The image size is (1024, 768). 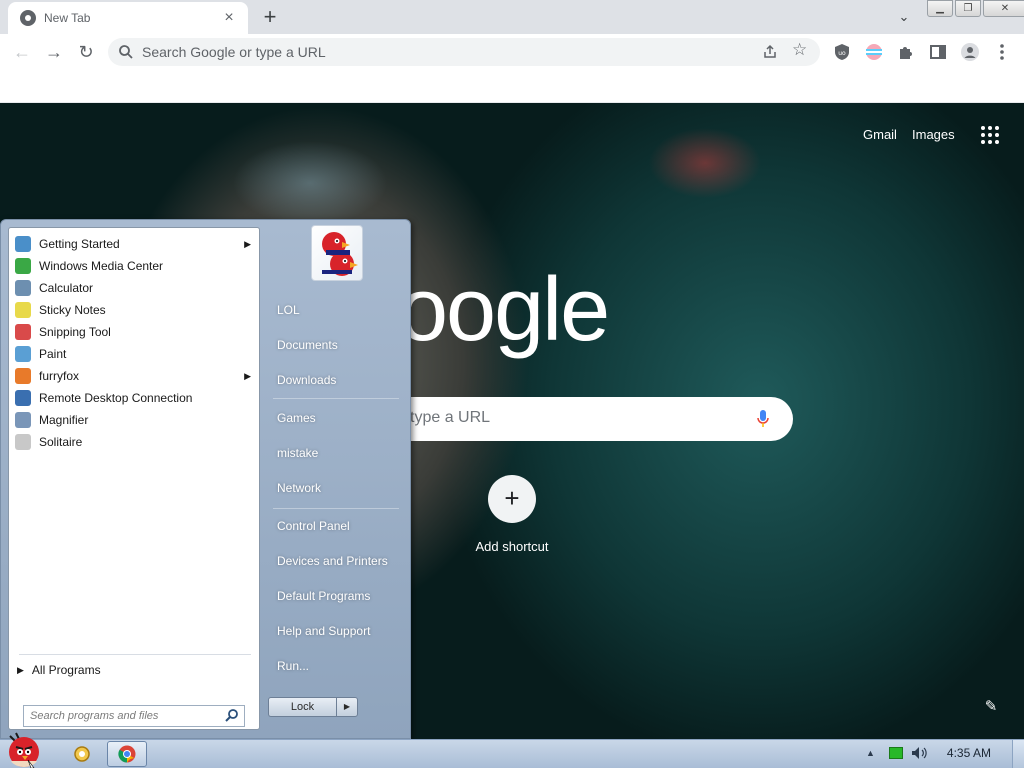 I want to click on start-search-input, so click(x=125, y=716).